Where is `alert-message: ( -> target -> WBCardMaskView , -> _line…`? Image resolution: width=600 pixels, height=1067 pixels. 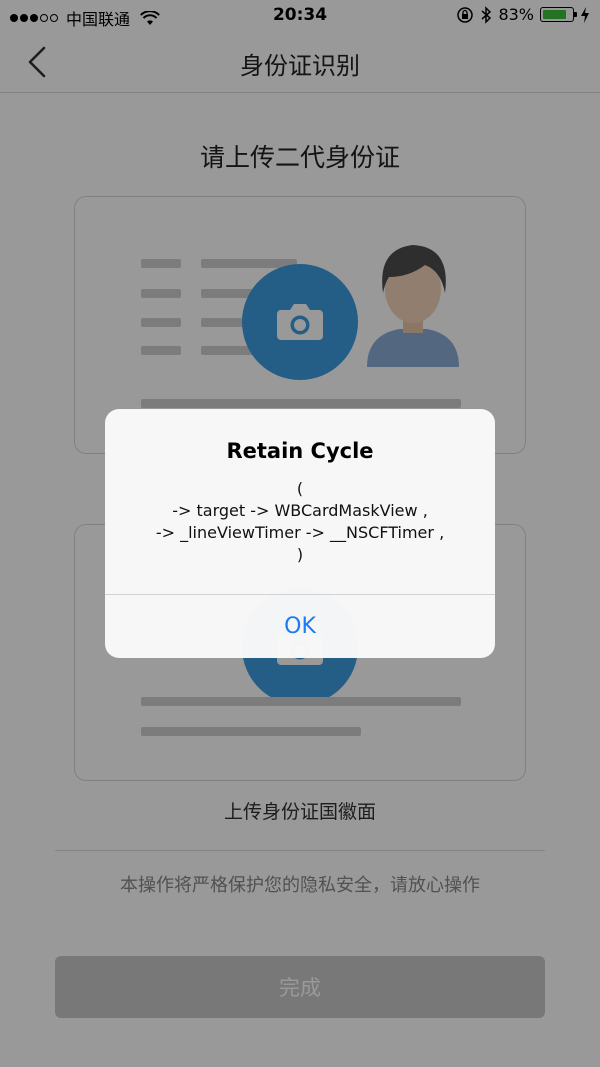 alert-message: ( -> target -> WBCardMaskView , -> _line… is located at coordinates (300, 522).